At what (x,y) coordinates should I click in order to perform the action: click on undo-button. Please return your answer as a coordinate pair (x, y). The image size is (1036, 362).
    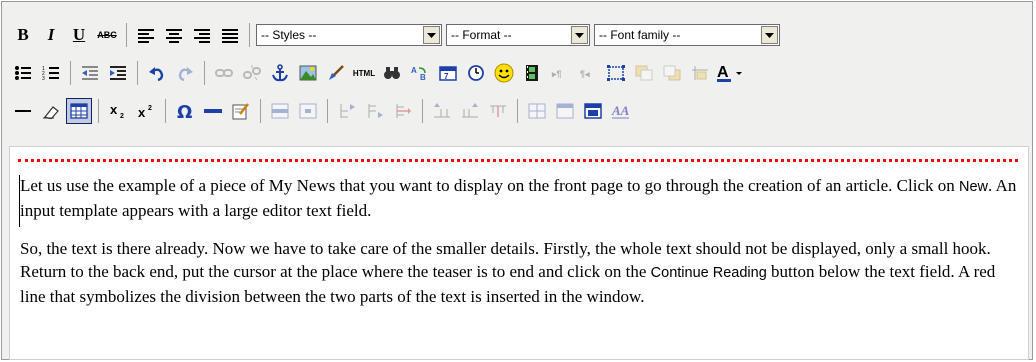
    Looking at the image, I should click on (157, 73).